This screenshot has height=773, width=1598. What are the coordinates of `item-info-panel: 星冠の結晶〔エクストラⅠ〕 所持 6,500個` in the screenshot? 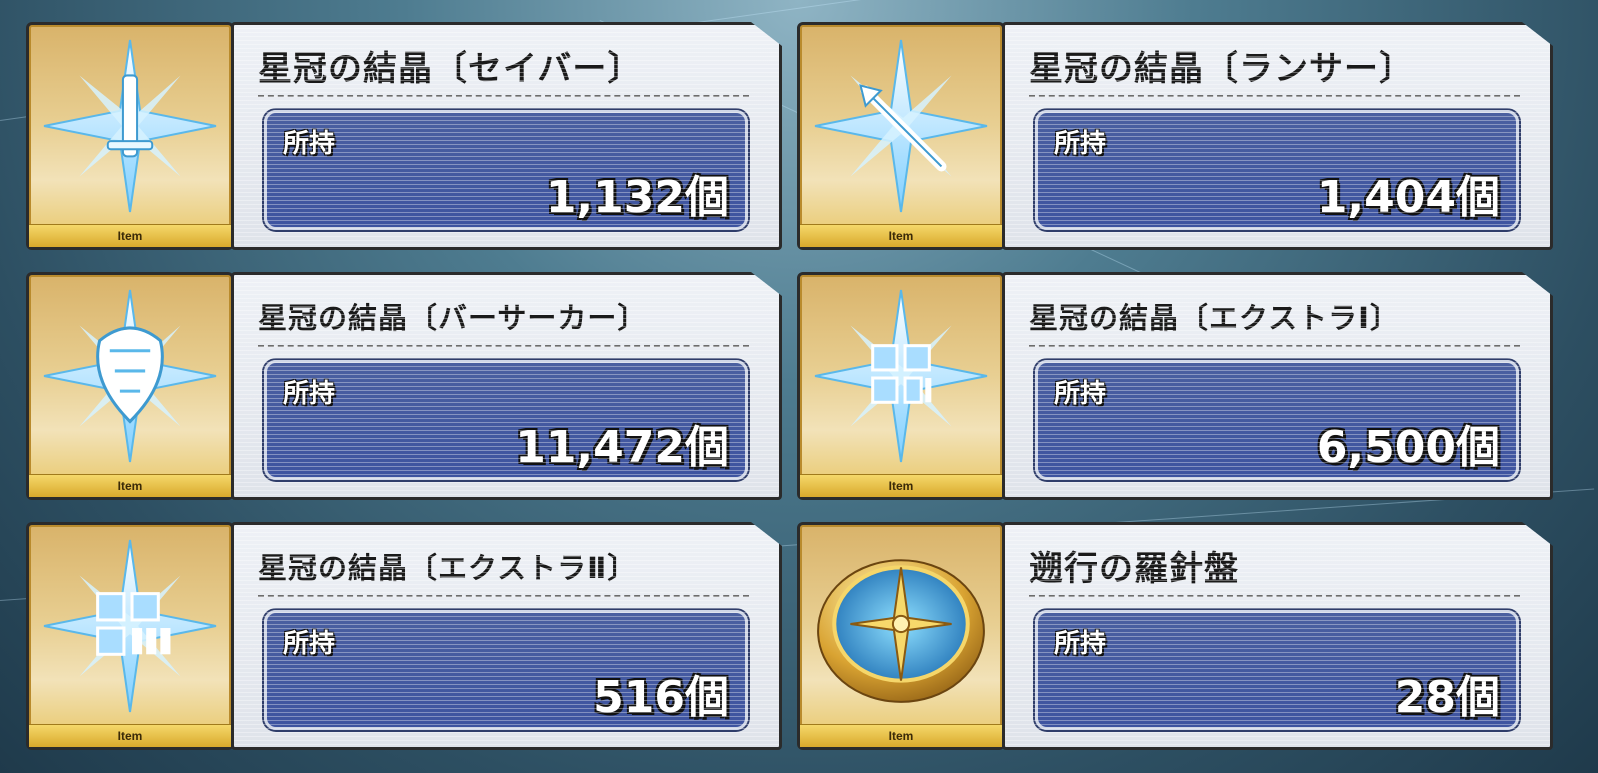 It's located at (1277, 386).